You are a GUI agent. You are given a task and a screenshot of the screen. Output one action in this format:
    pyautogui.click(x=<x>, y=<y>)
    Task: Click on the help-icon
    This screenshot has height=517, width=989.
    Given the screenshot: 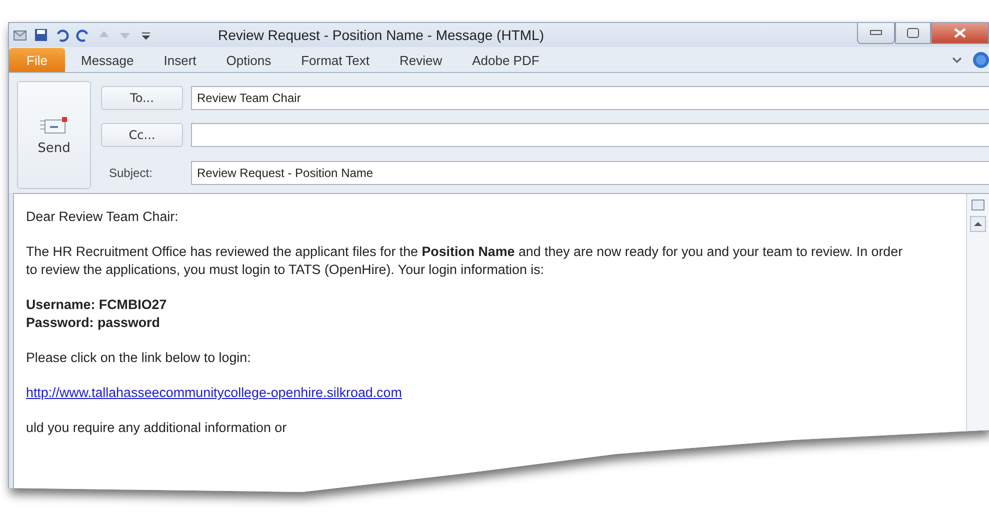 What is the action you would take?
    pyautogui.click(x=981, y=60)
    